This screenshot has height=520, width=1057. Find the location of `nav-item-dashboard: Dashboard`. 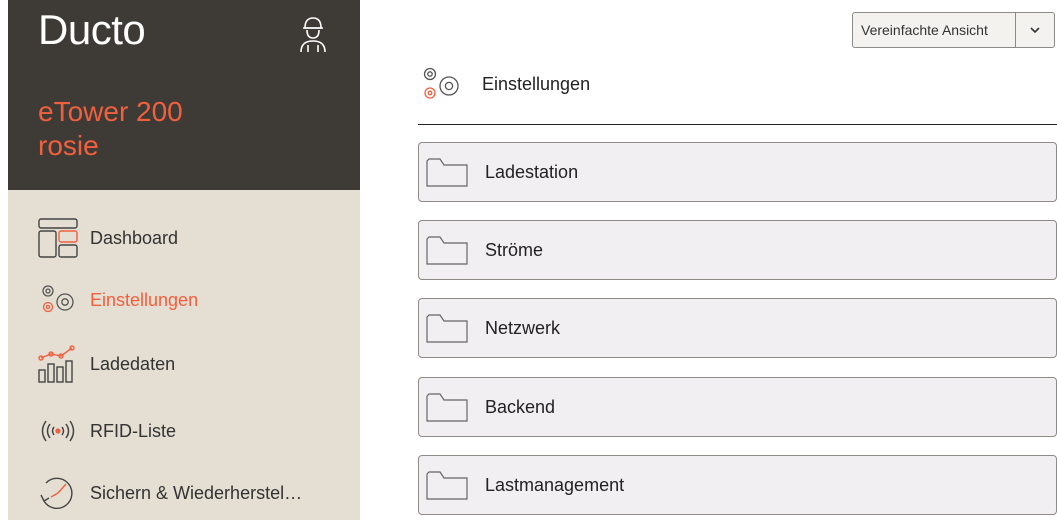

nav-item-dashboard: Dashboard is located at coordinates (108, 238).